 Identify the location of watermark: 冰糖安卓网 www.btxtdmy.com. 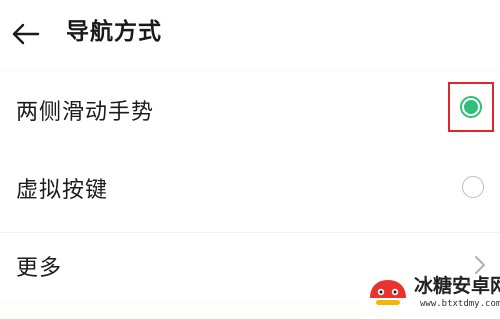
(430, 295).